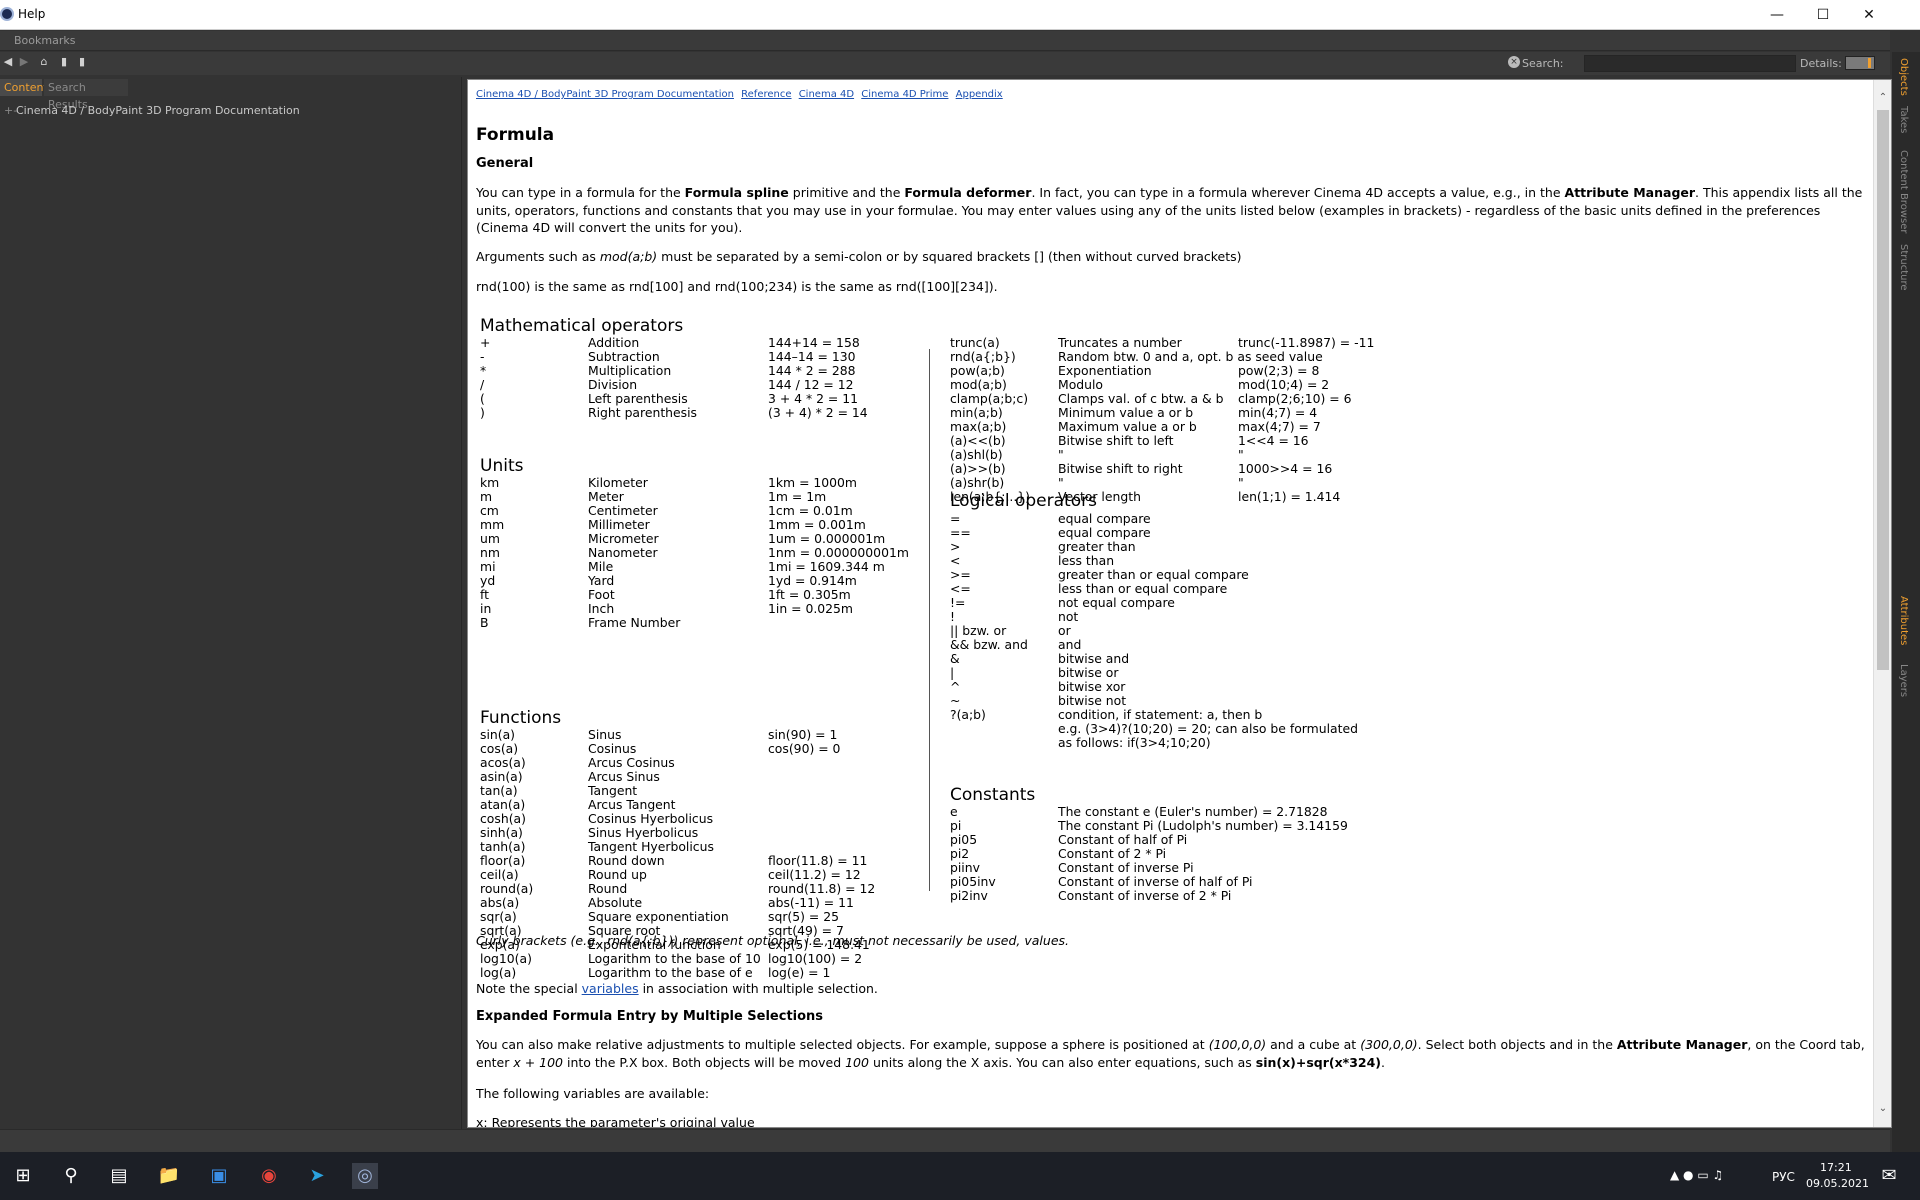 This screenshot has width=1920, height=1200. What do you see at coordinates (1092, 686) in the screenshot?
I see `logical-operator-row-cell: bitwise xor` at bounding box center [1092, 686].